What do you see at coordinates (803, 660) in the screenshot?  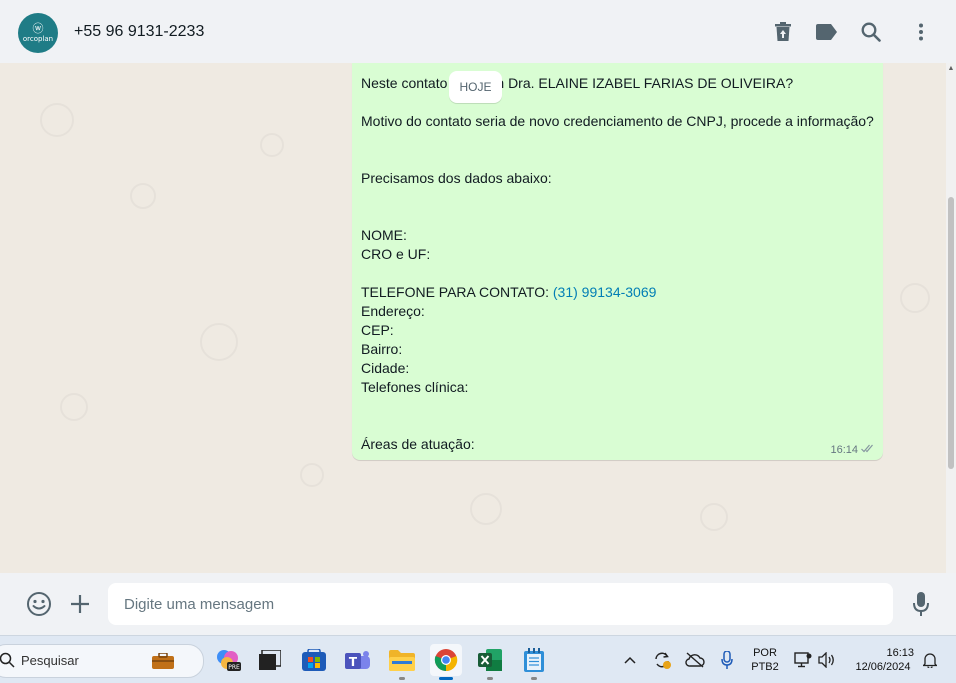 I see `network-icon` at bounding box center [803, 660].